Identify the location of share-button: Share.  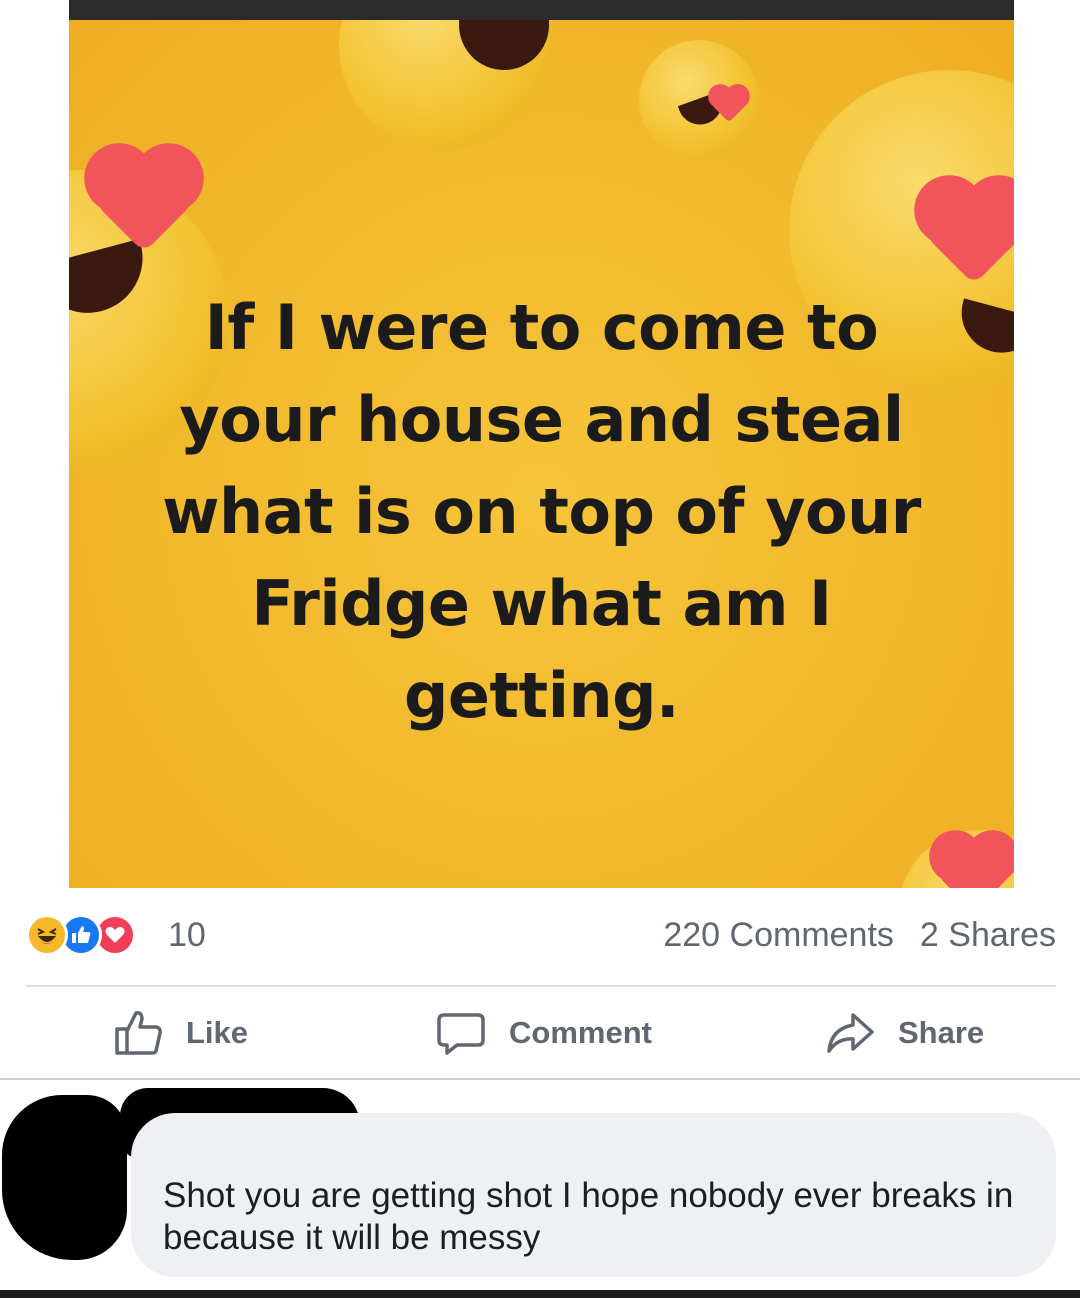
(904, 1033).